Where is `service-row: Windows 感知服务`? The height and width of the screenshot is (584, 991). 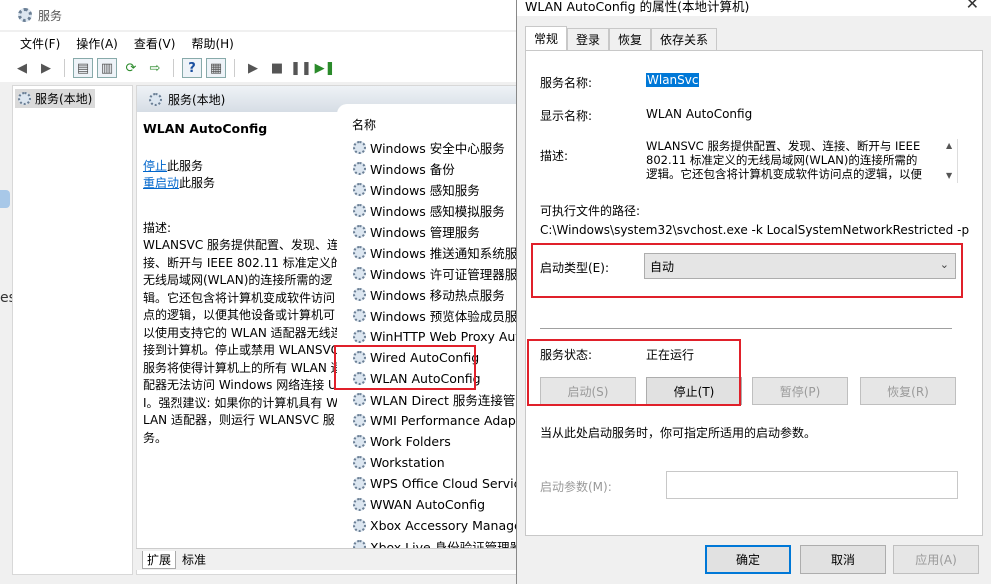
service-row: Windows 感知服务 is located at coordinates (416, 189).